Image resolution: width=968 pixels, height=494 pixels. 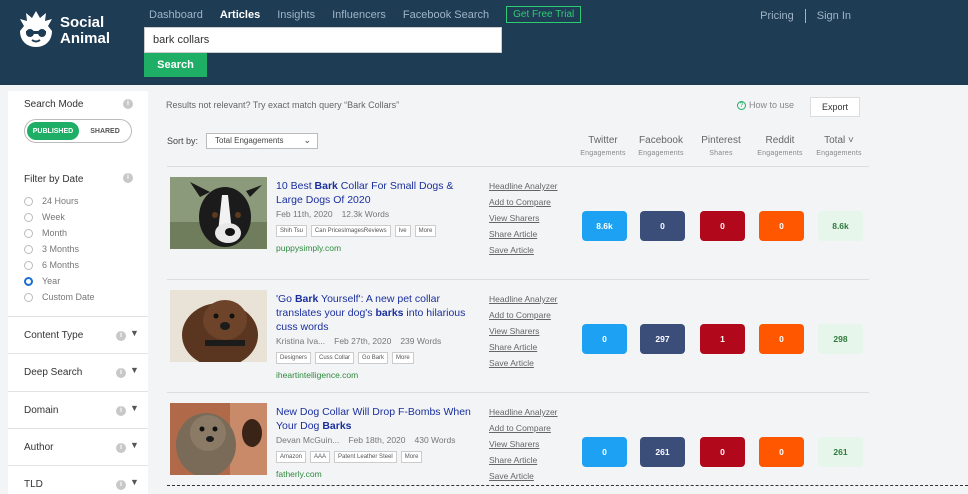 What do you see at coordinates (299, 474) in the screenshot?
I see `article-domain: fatherly.com` at bounding box center [299, 474].